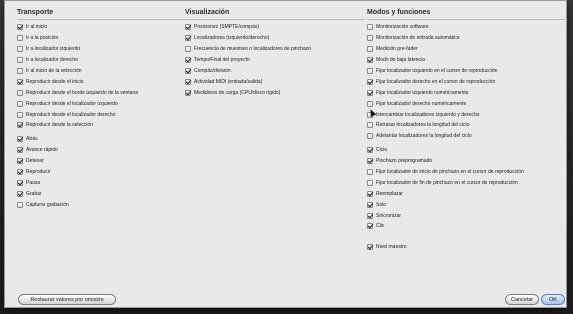 This screenshot has height=314, width=573. What do you see at coordinates (102, 150) in the screenshot?
I see `option-row: Avance rápido` at bounding box center [102, 150].